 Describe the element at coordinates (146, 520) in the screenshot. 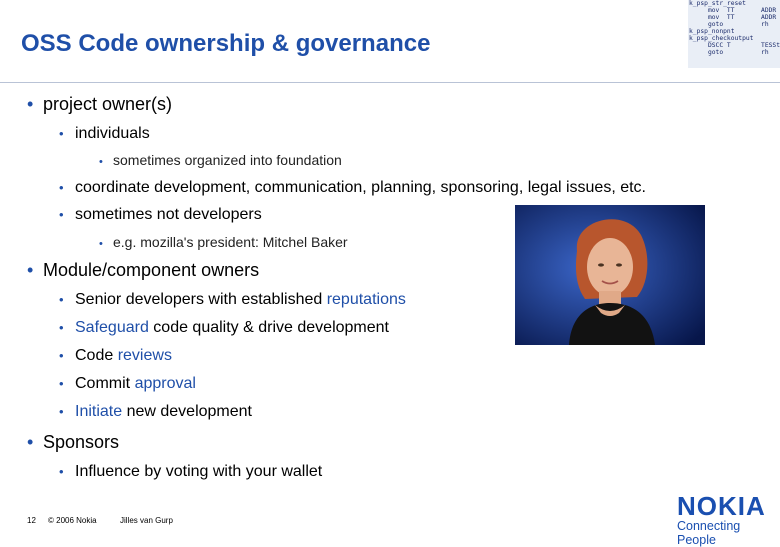

I see `author: Jilles van Gurp` at that location.